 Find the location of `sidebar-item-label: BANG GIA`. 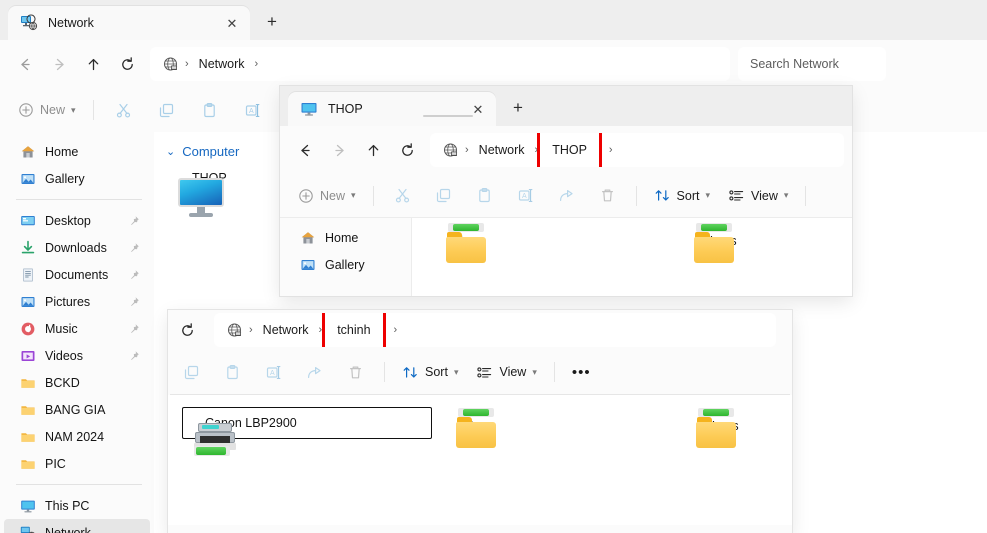

sidebar-item-label: BANG GIA is located at coordinates (75, 409).